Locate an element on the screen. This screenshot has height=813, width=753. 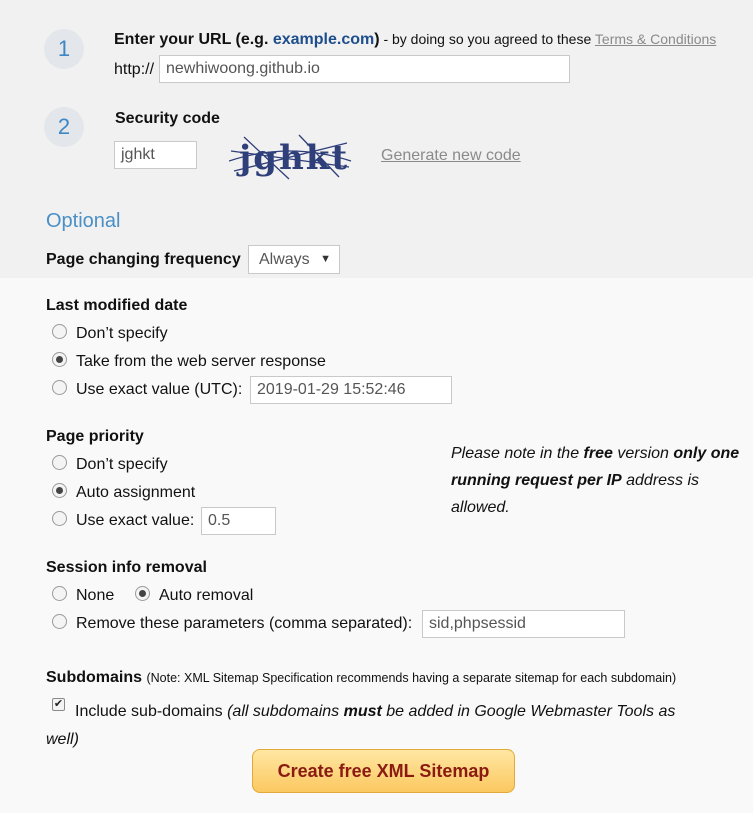
url-example: example.com is located at coordinates (323, 39).